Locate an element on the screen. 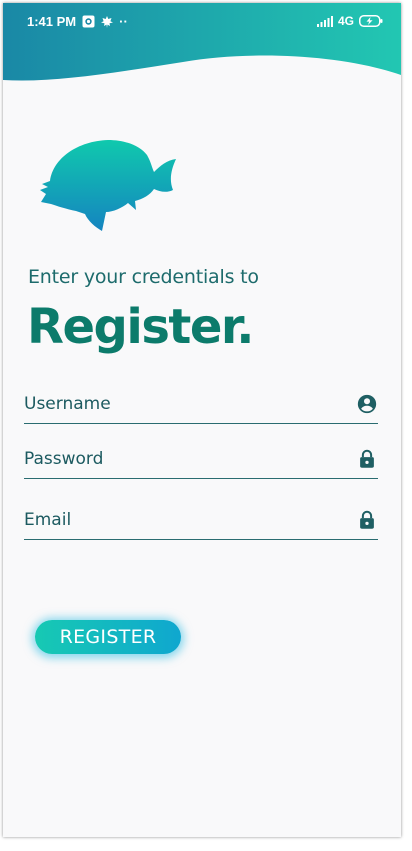 The width and height of the screenshot is (412, 851). username-field-group is located at coordinates (201, 406).